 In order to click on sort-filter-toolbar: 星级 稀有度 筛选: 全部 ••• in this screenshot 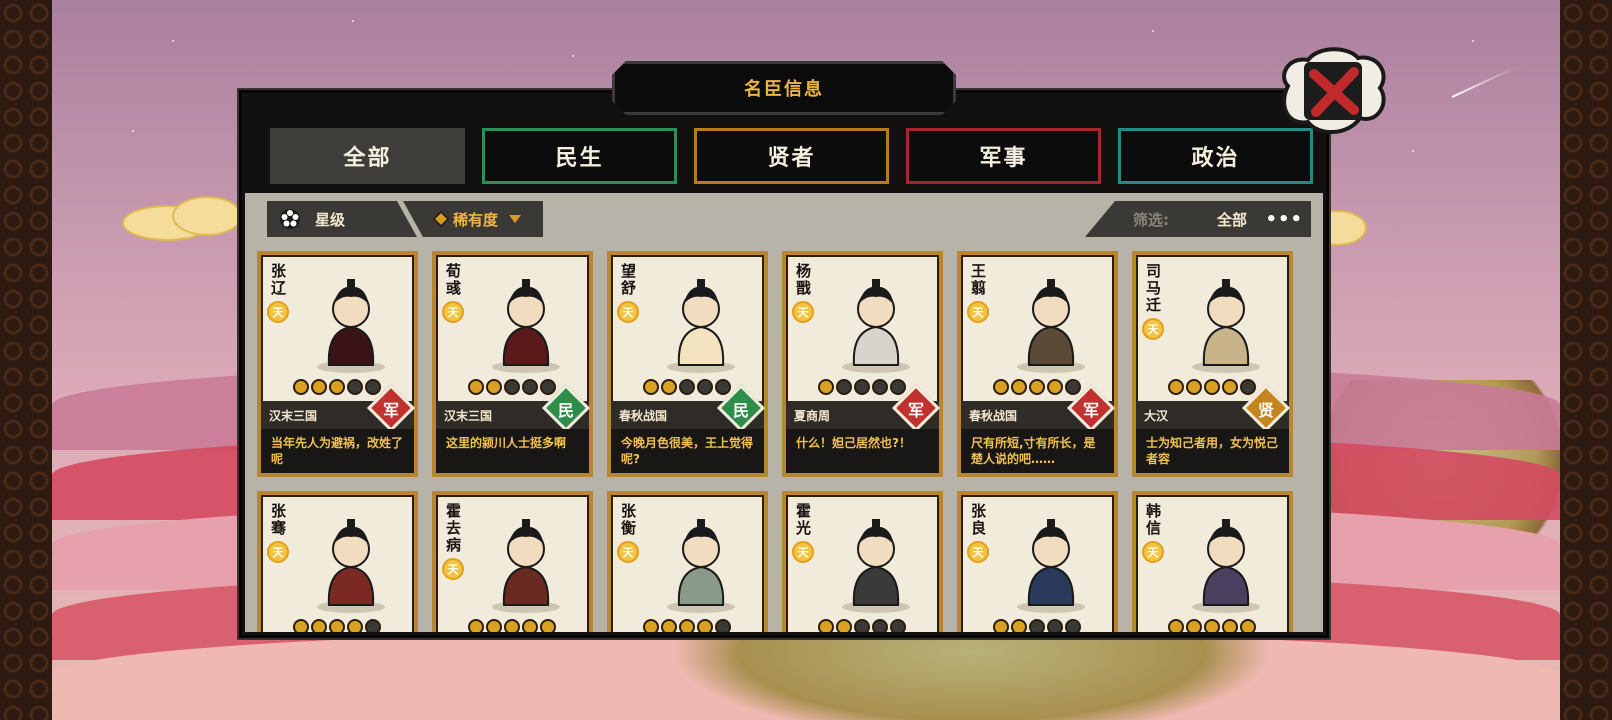, I will do `click(789, 219)`.